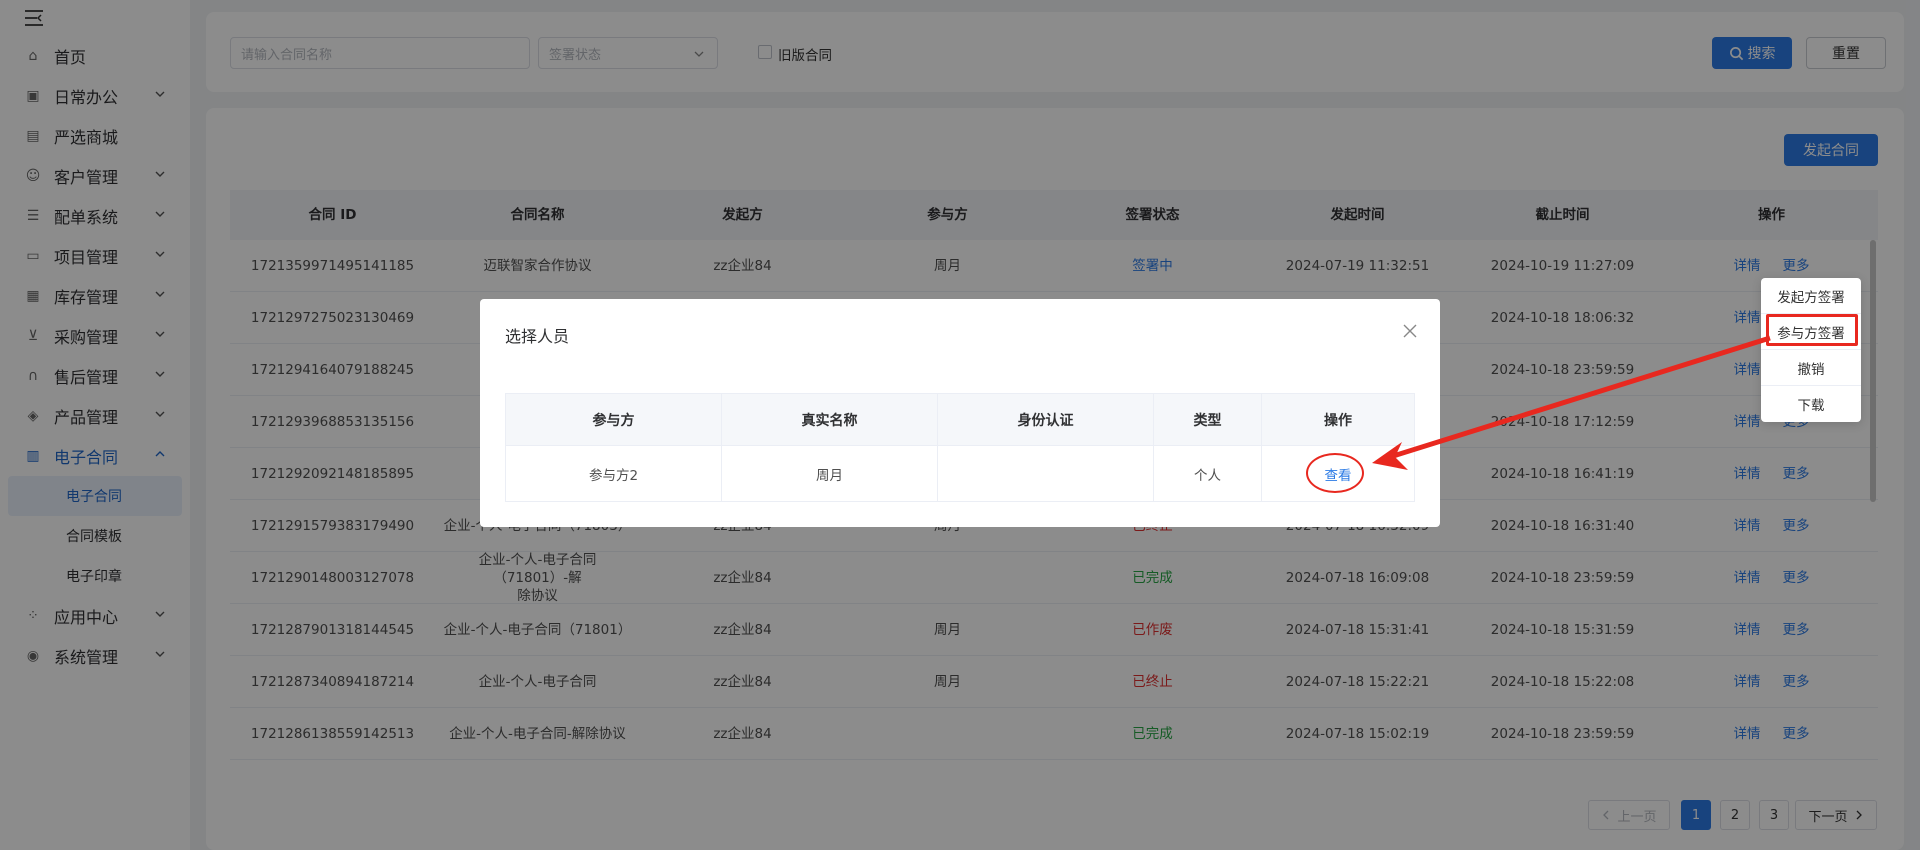  I want to click on dialog-title: 选择人员, so click(537, 336).